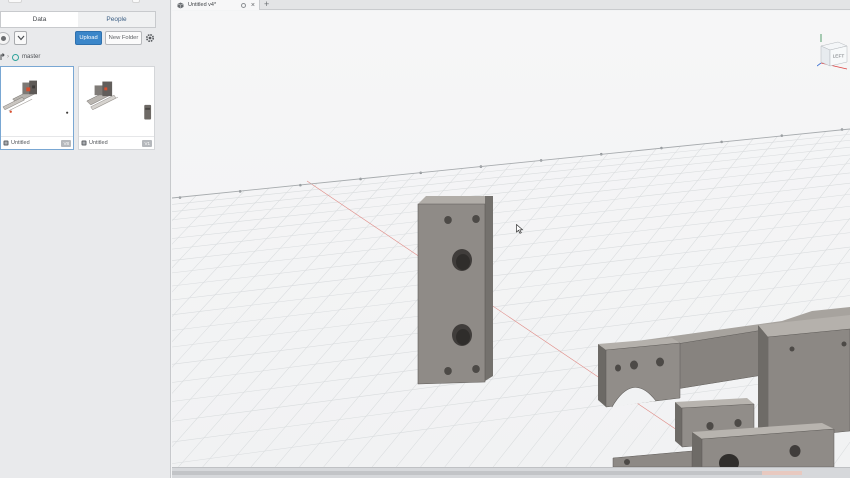 The image size is (850, 478). What do you see at coordinates (31, 57) in the screenshot?
I see `breadcrumb-folder: master` at bounding box center [31, 57].